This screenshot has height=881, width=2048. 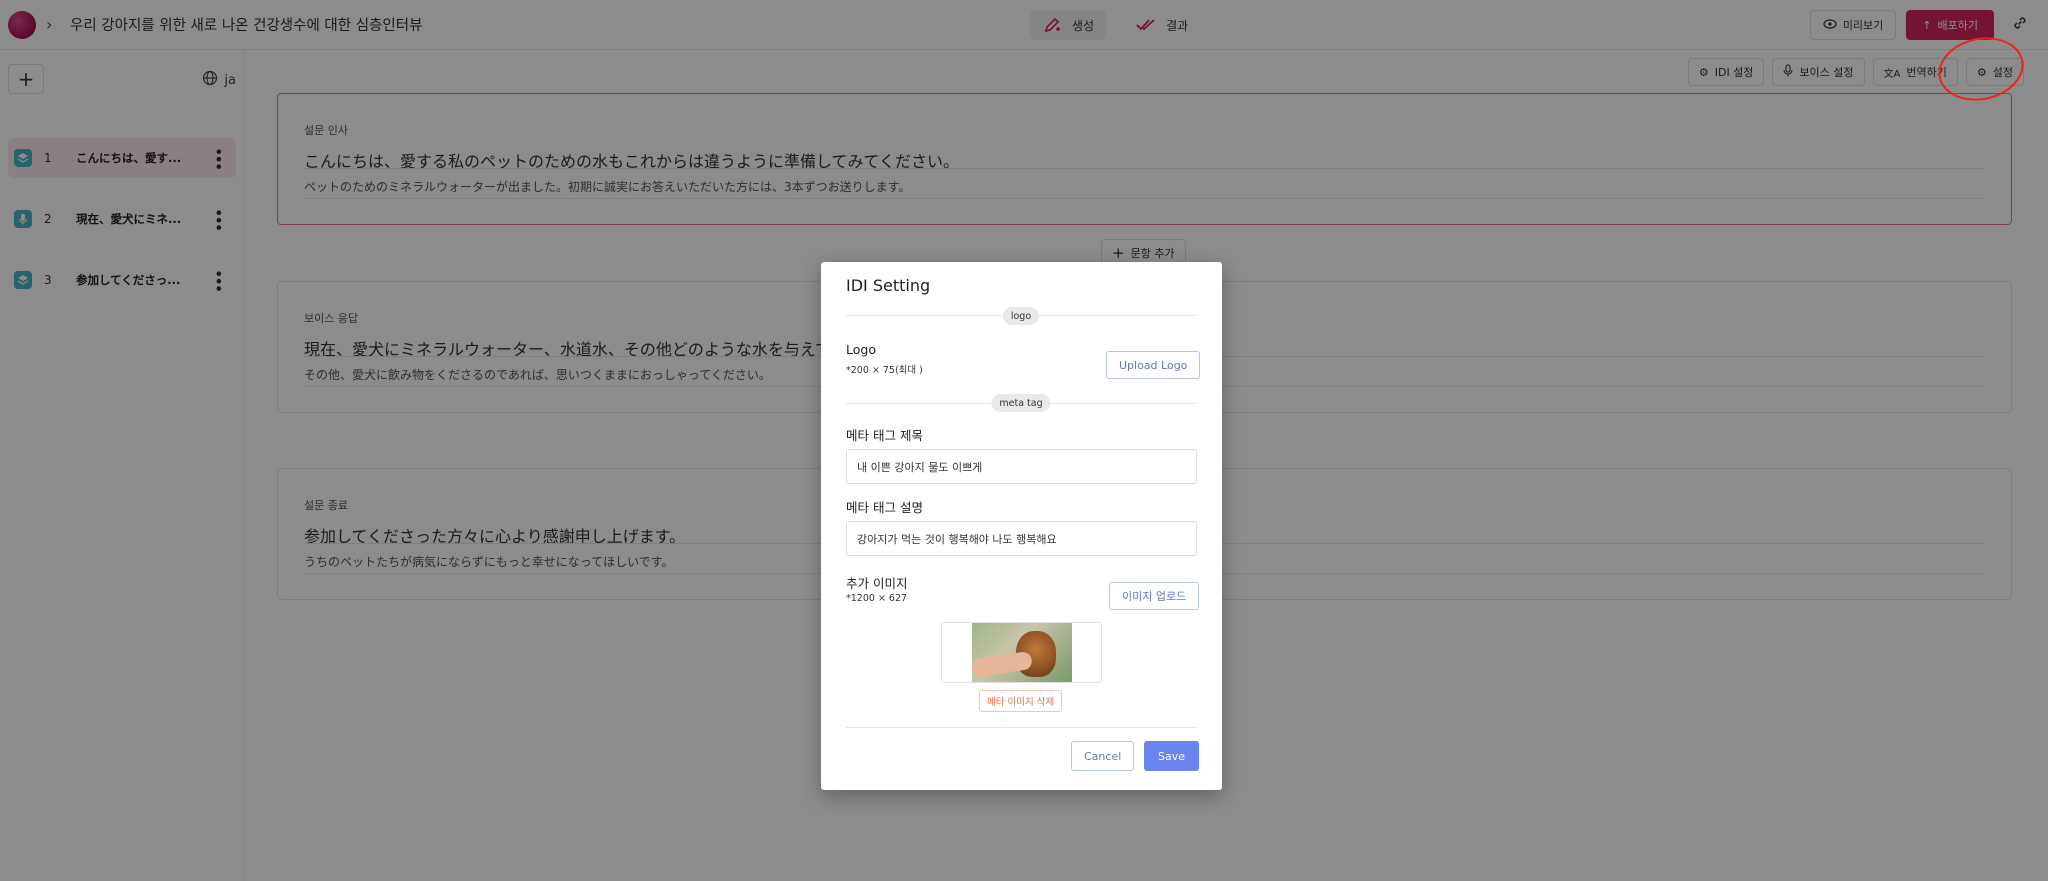 I want to click on upload-image-label: 이미지 업로드, so click(x=1154, y=596).